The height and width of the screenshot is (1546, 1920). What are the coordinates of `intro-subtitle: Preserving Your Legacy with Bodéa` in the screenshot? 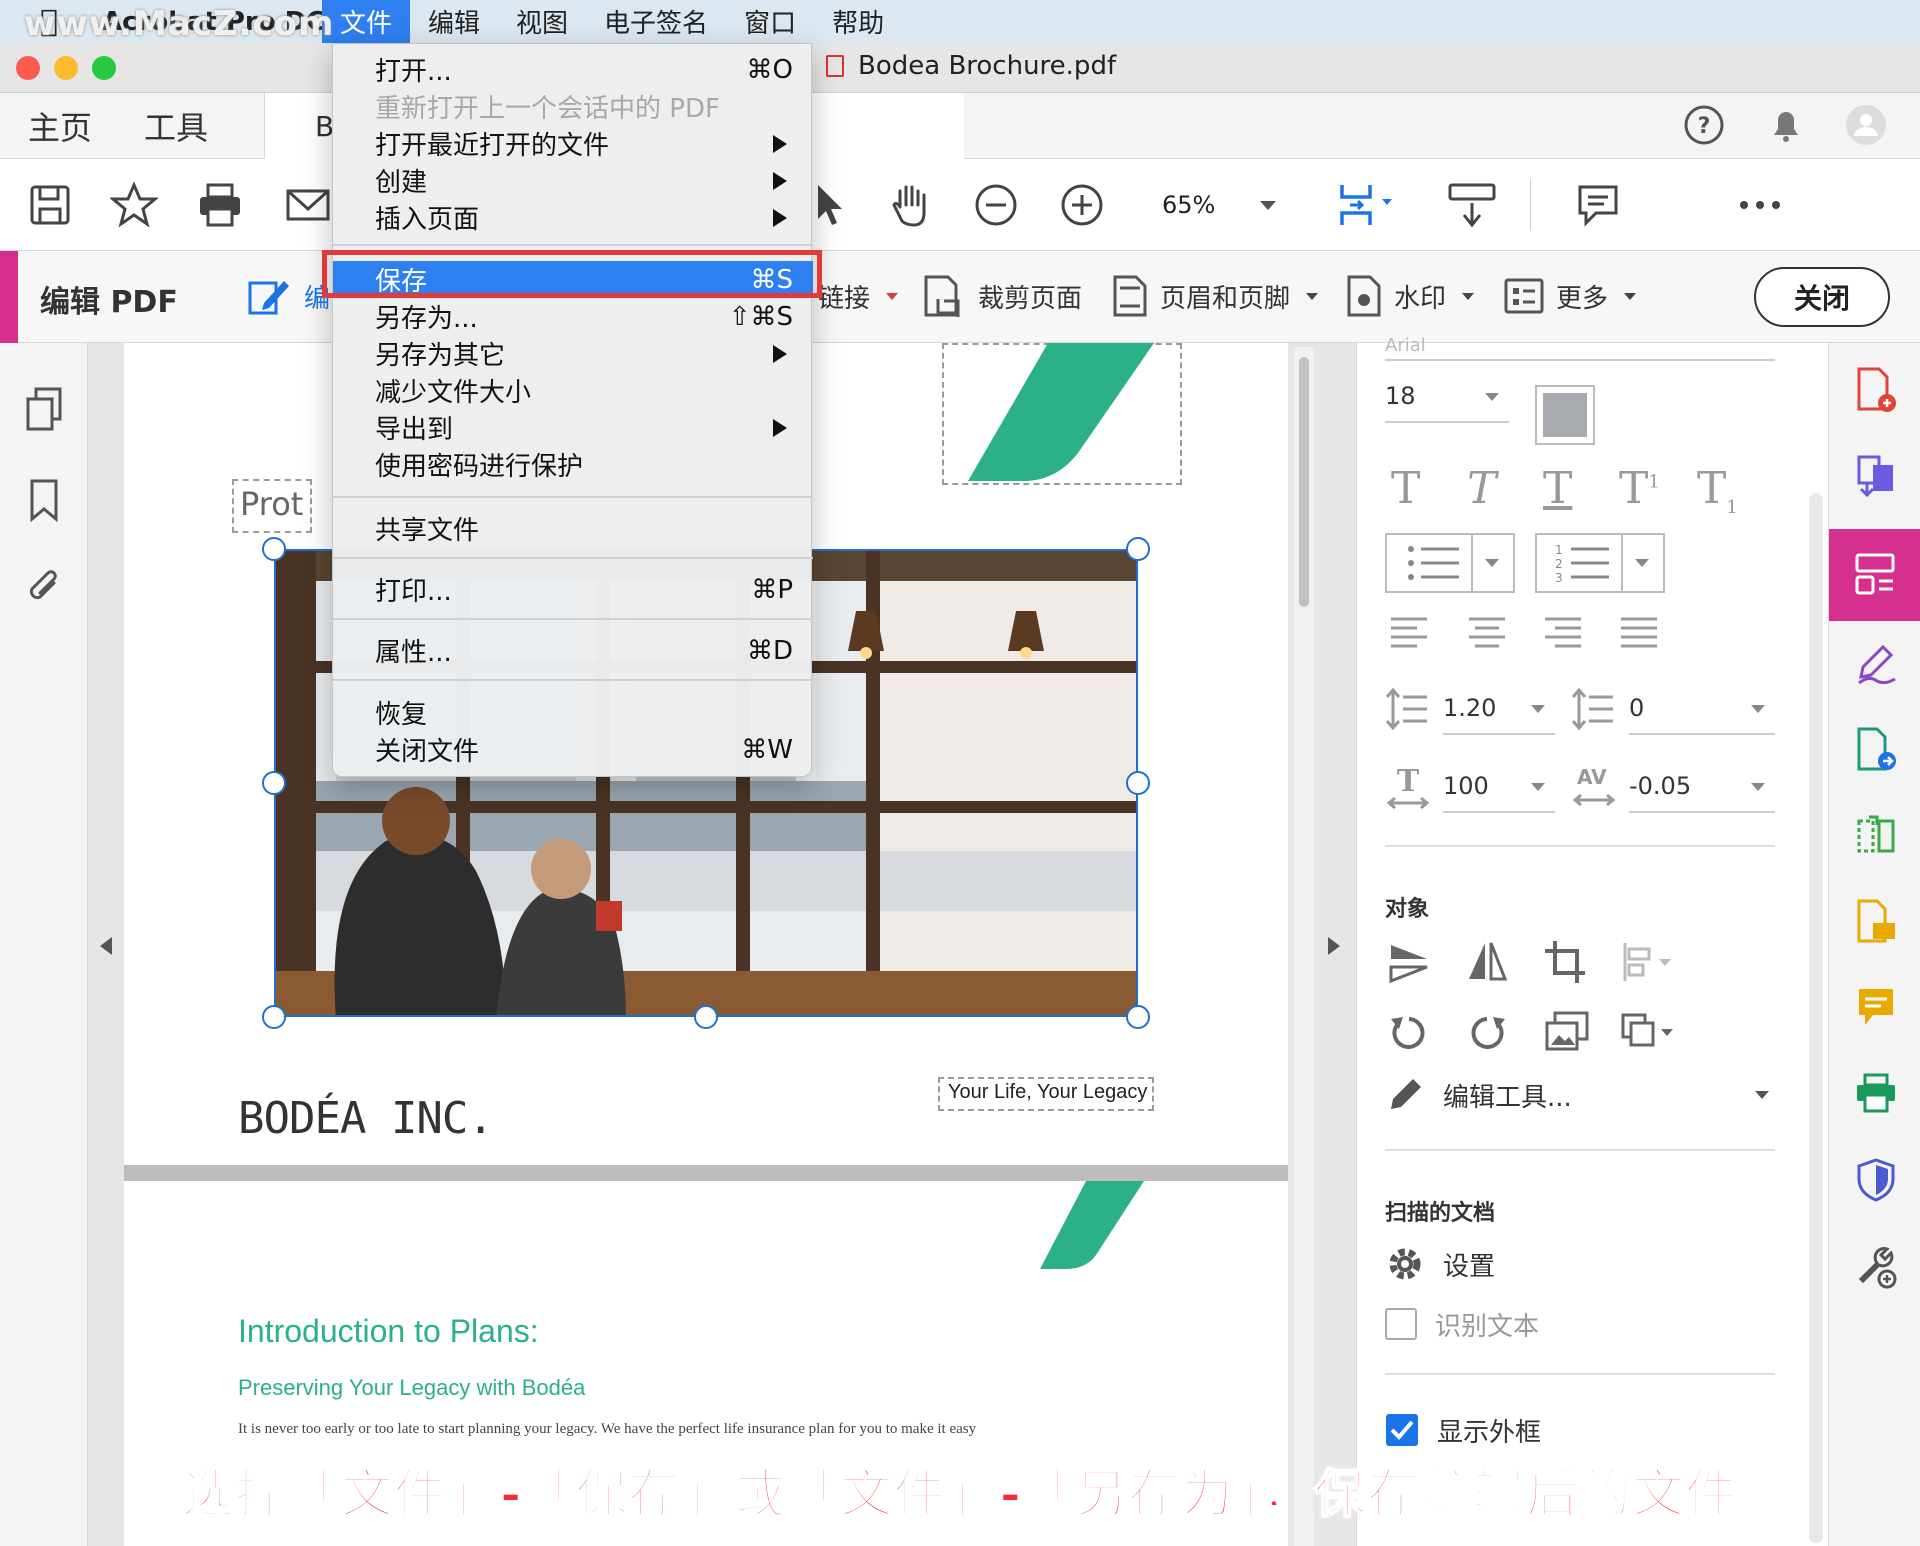 It's located at (411, 1388).